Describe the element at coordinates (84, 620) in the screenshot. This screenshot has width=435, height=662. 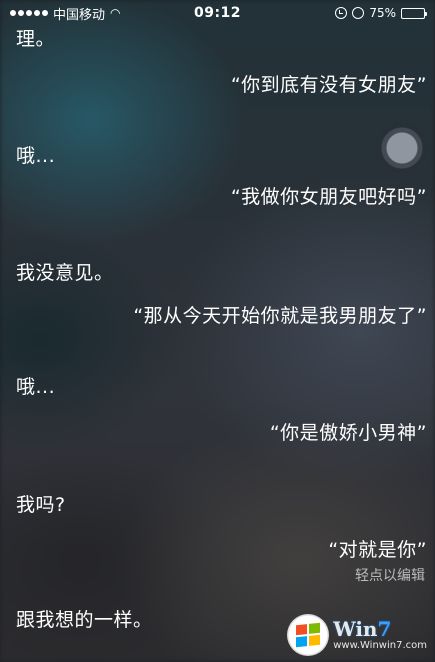
I see `assistant-message: 跟我想的一样。` at that location.